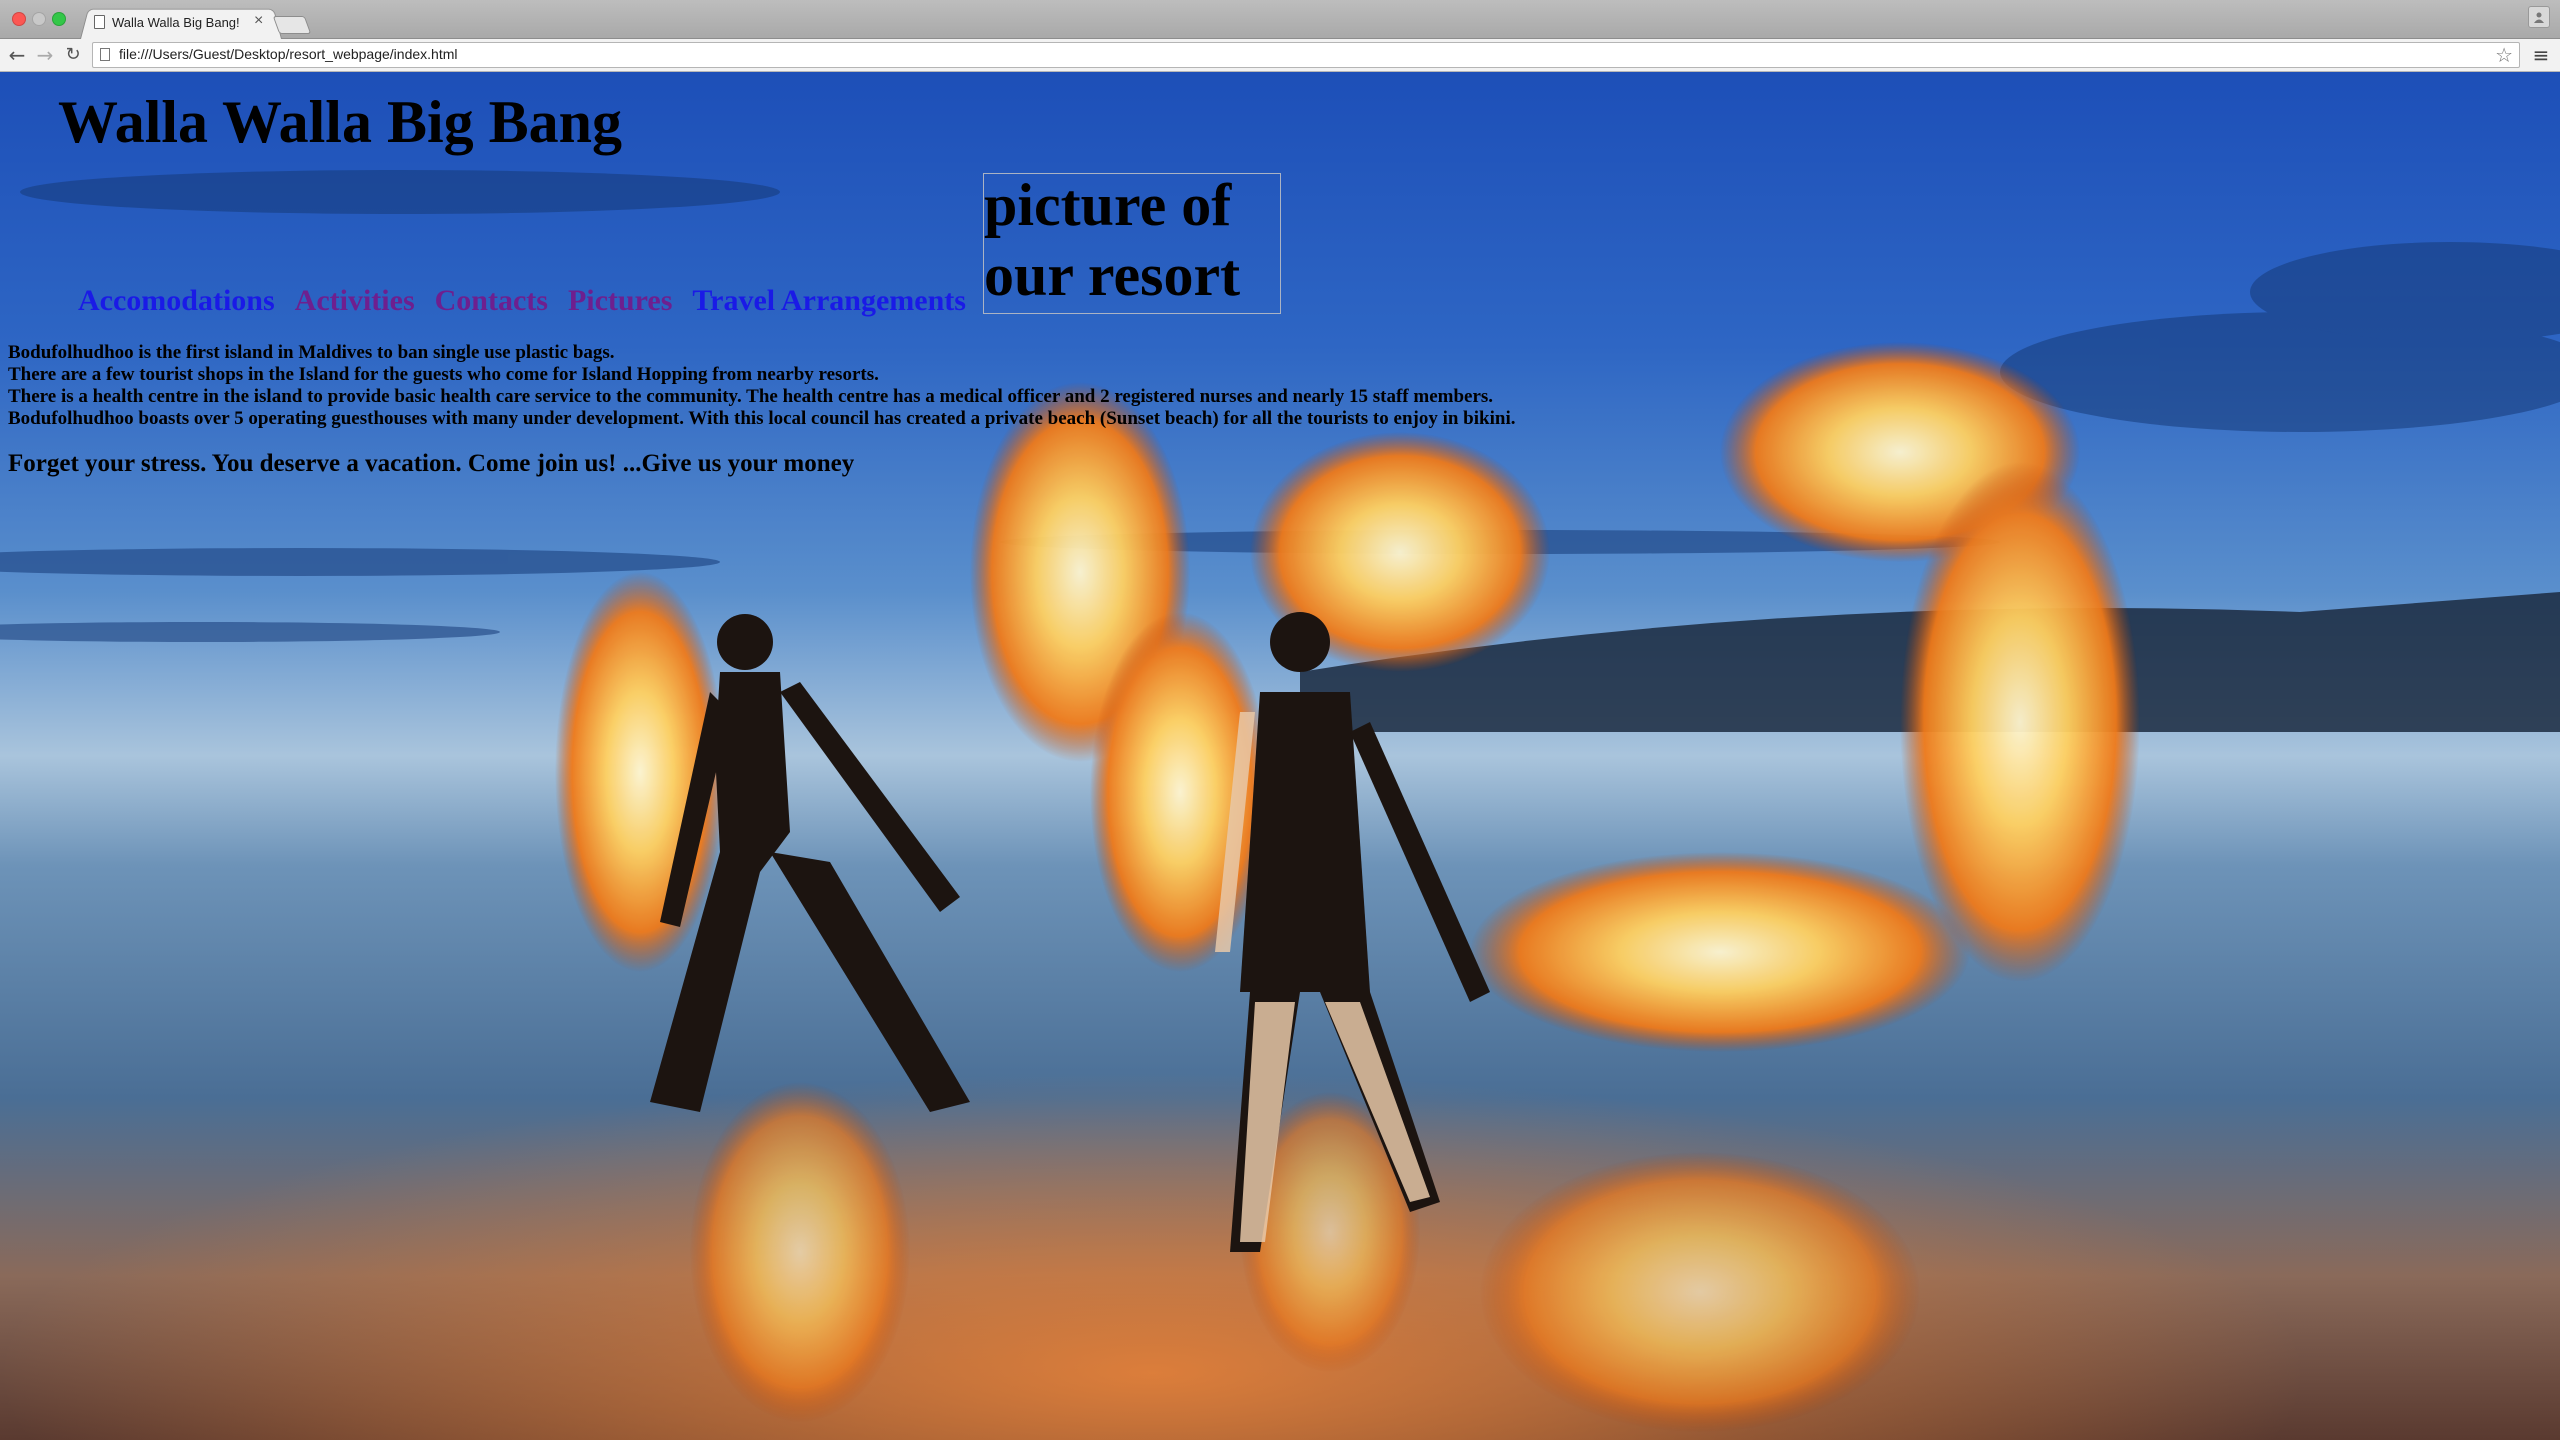  What do you see at coordinates (1280, 20) in the screenshot?
I see `title-bar: Walla Walla Big Bang! ×` at bounding box center [1280, 20].